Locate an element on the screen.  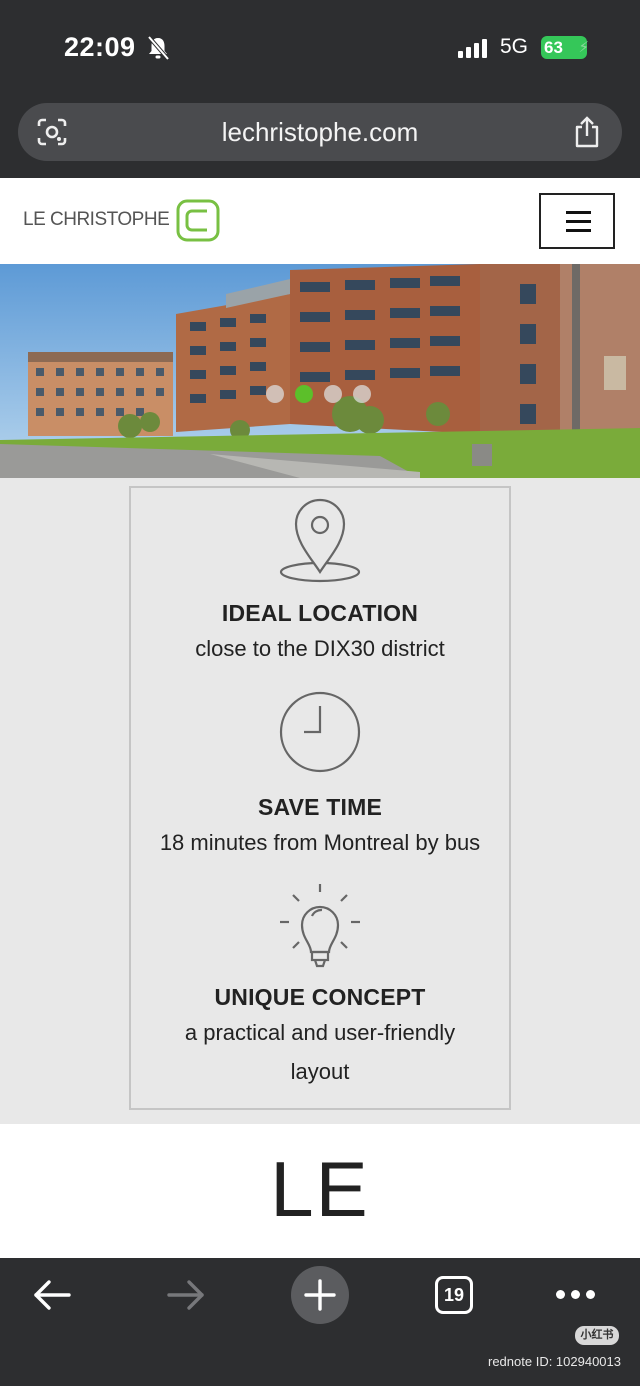
url-text: lechristophe.com is located at coordinates (320, 132).